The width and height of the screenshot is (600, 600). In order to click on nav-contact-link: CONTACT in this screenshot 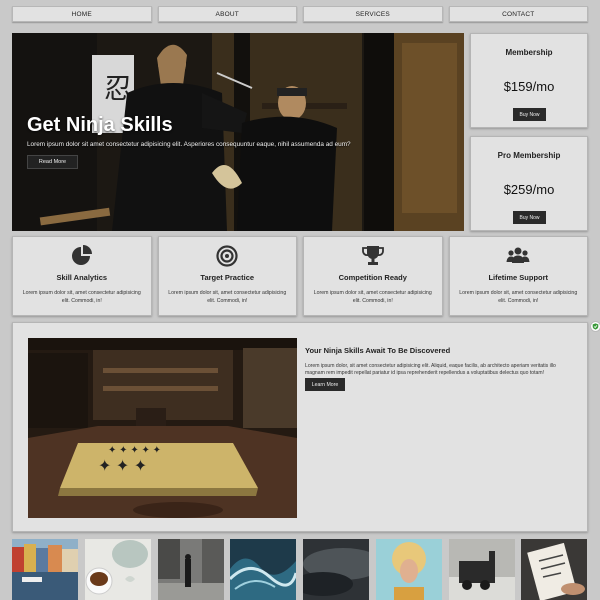, I will do `click(518, 14)`.